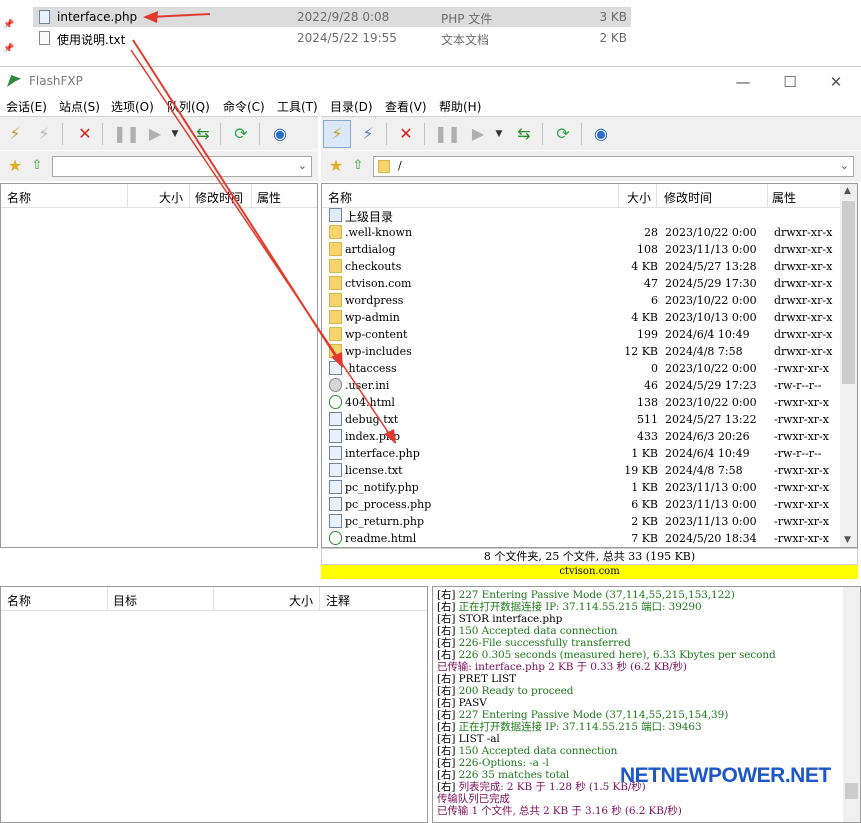 This screenshot has height=823, width=861. I want to click on queue-column-name: 名称, so click(19, 600).